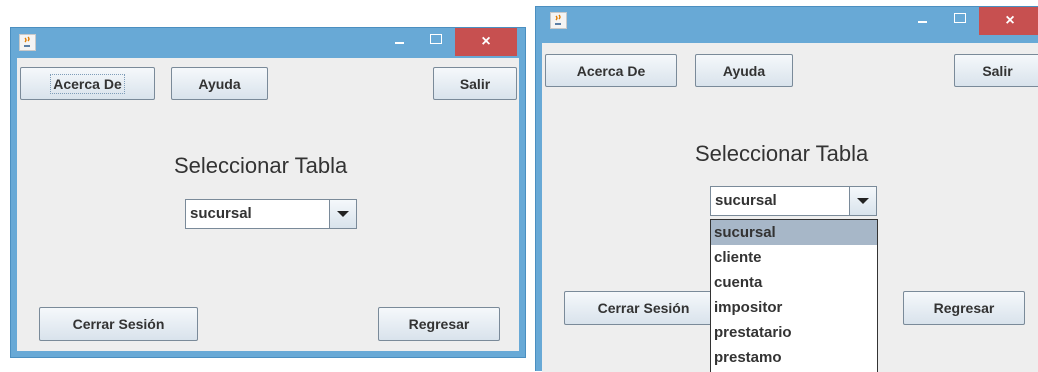  I want to click on dropdown-option: prestamo, so click(794, 357).